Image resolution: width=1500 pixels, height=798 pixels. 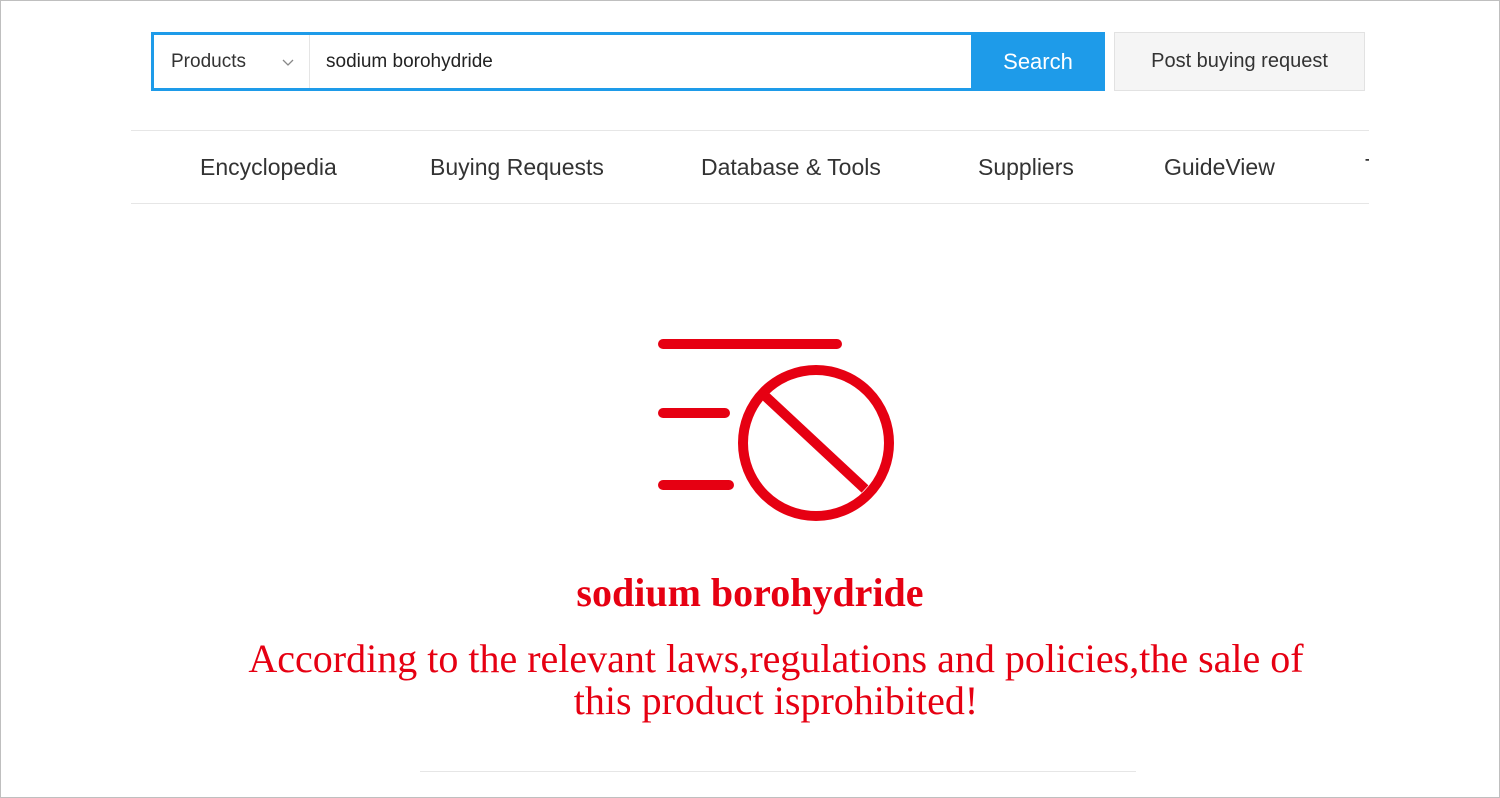 What do you see at coordinates (1239, 61) in the screenshot?
I see `post-buying-request-button: Post buying request` at bounding box center [1239, 61].